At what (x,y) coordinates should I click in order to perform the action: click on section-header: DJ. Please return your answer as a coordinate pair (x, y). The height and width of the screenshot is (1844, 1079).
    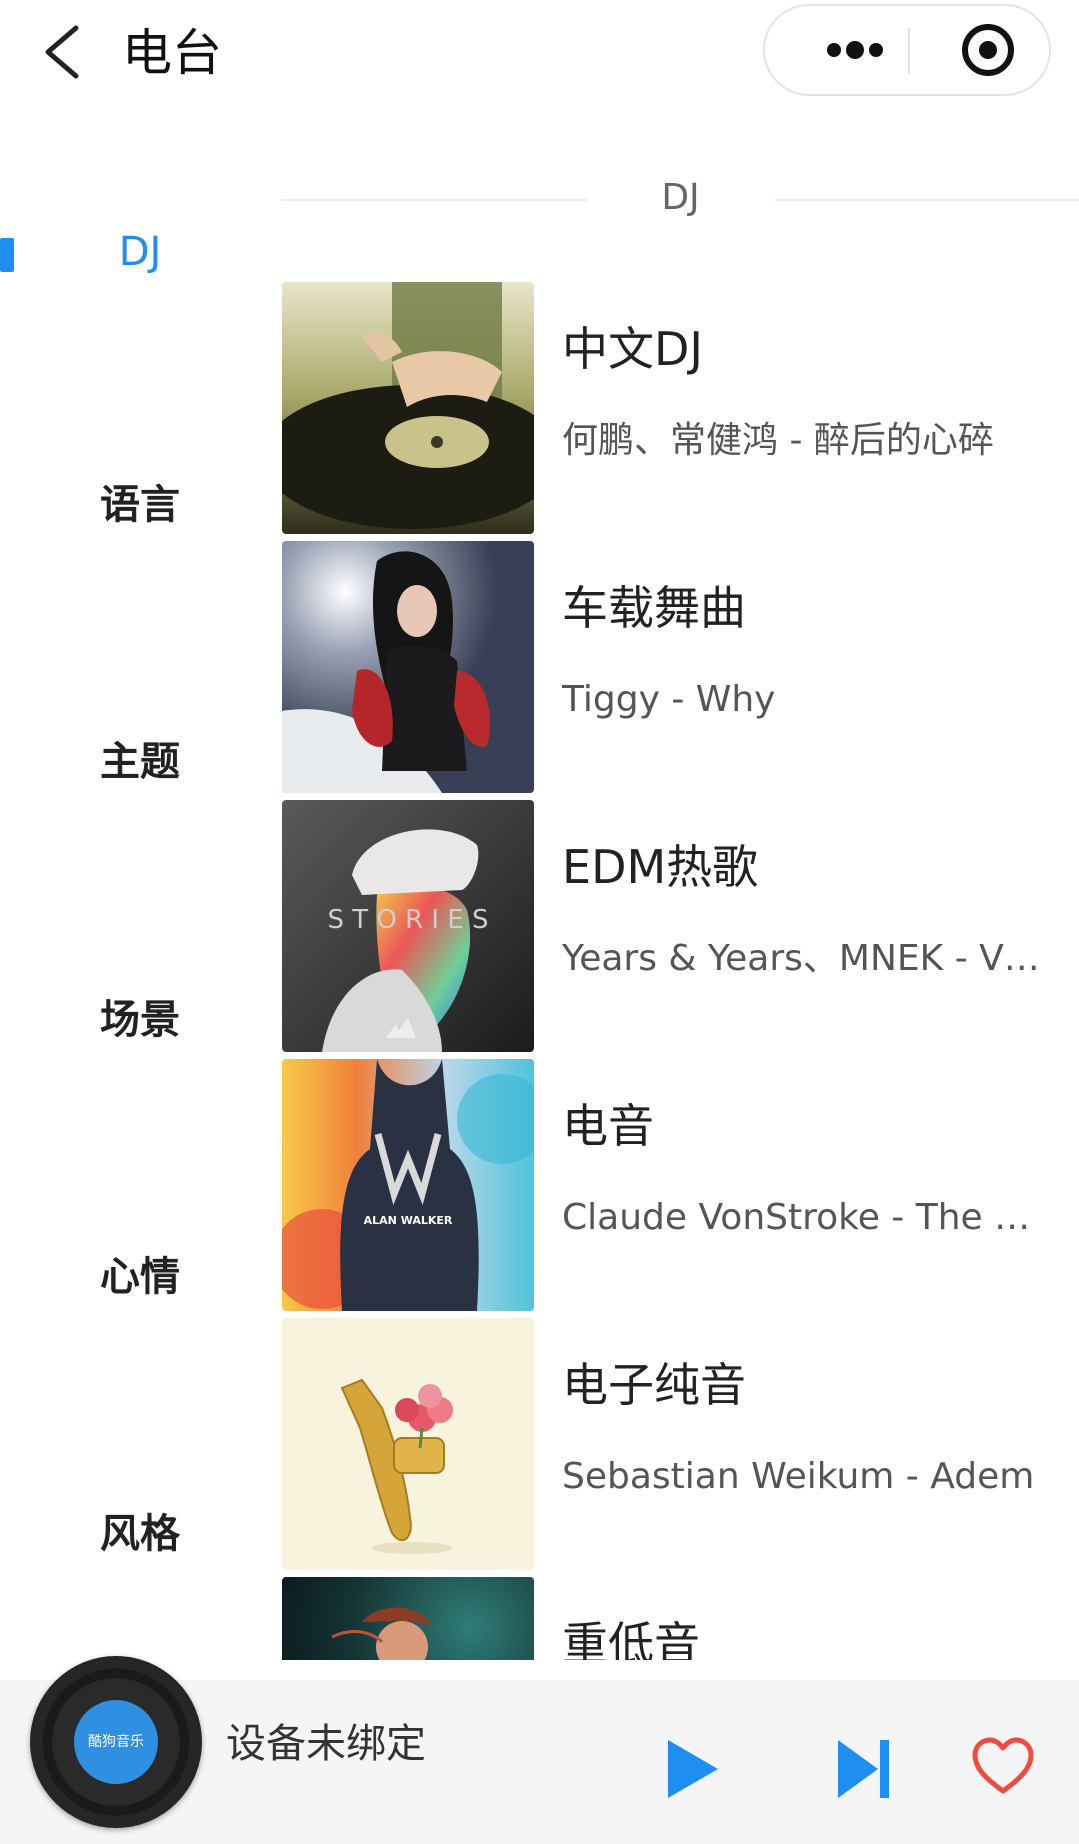
    Looking at the image, I should click on (680, 200).